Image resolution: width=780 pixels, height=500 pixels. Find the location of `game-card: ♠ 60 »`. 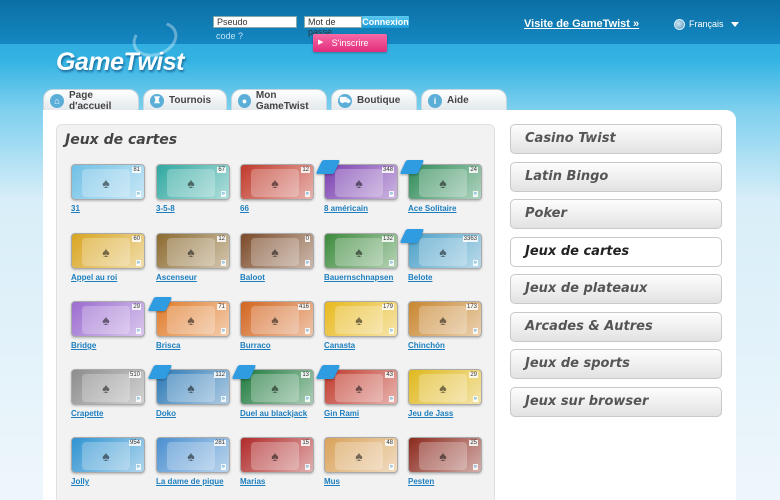

game-card: ♠ 60 » is located at coordinates (108, 251).